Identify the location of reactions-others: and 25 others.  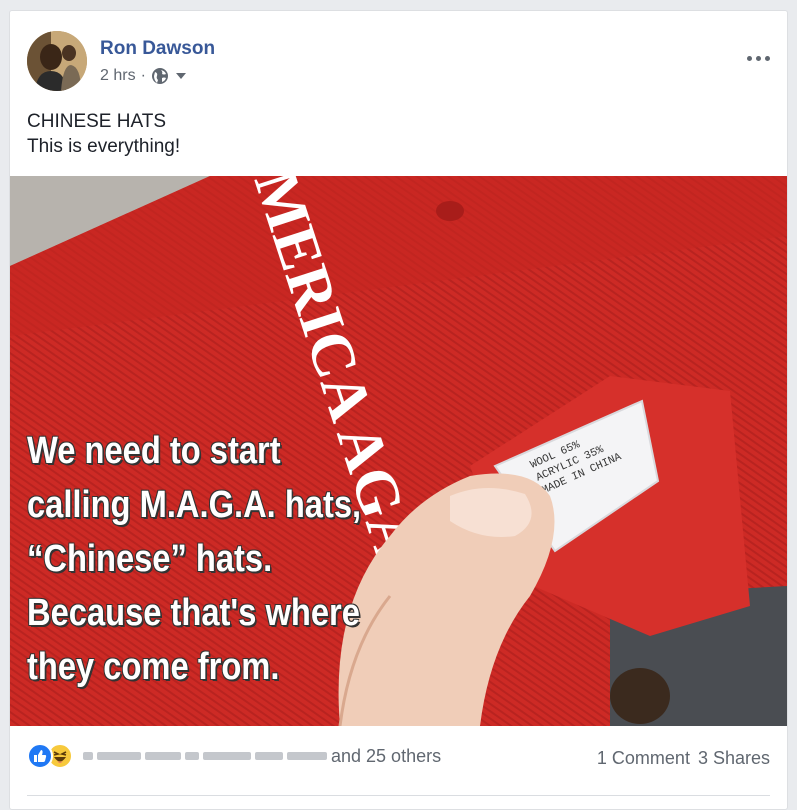
(386, 756).